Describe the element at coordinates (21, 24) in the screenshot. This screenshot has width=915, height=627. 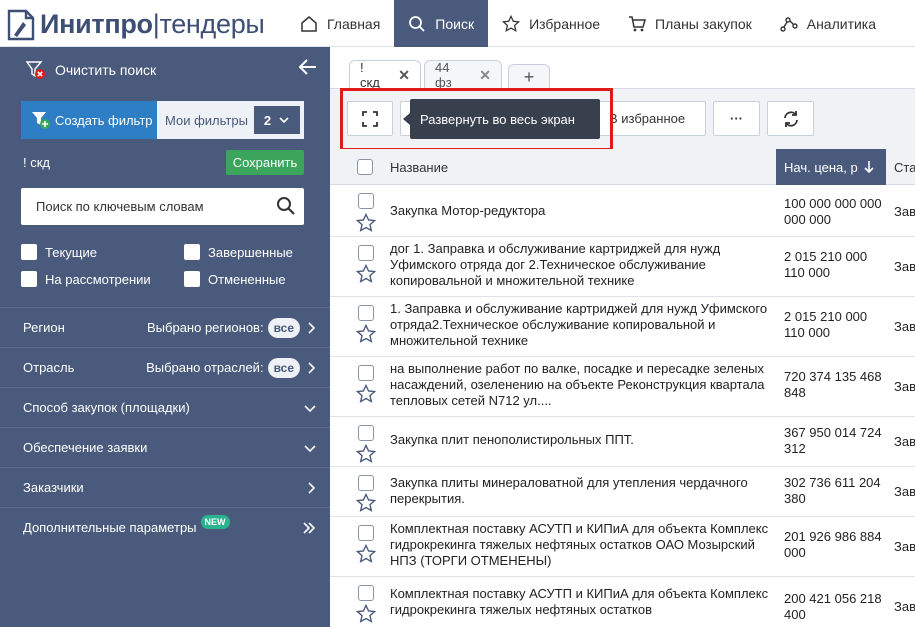
I see `logo-mark-icon` at that location.